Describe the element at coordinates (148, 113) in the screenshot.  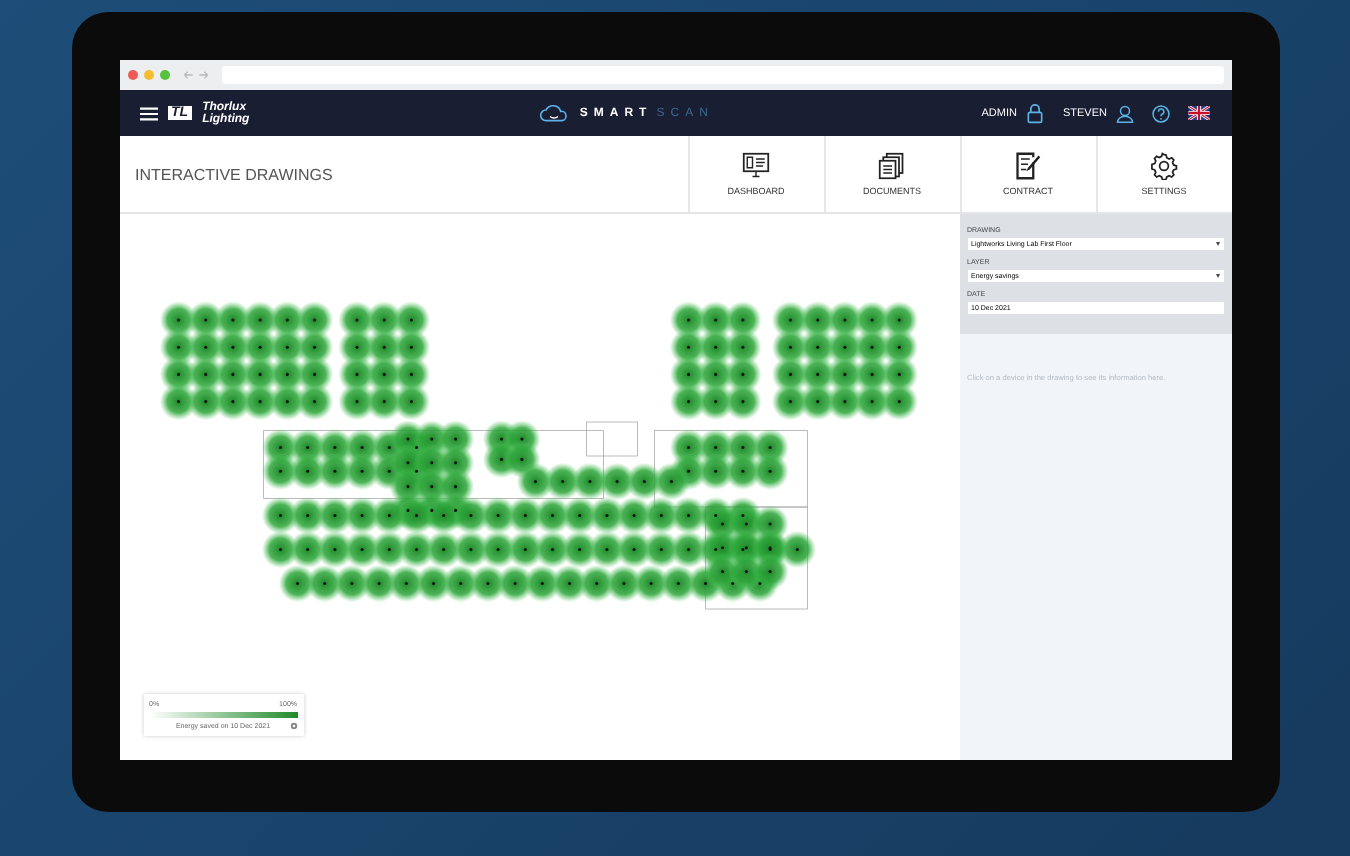
I see `menu-icon` at that location.